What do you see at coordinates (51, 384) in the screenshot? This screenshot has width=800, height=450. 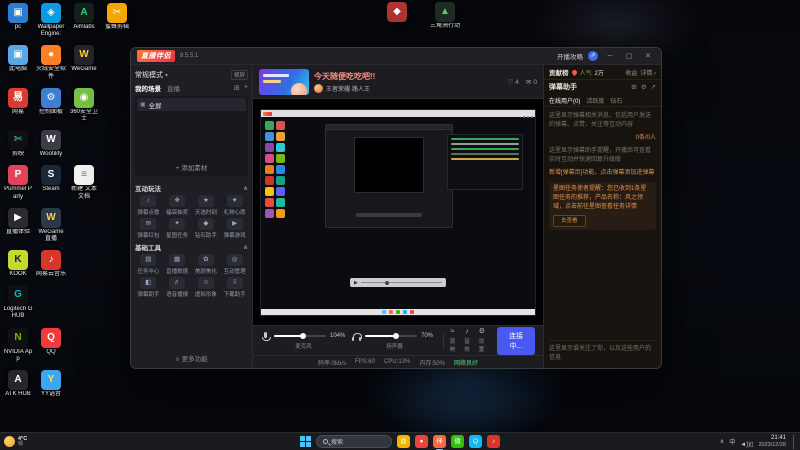 I see `desktop-icon-yy: Y YY语音` at bounding box center [51, 384].